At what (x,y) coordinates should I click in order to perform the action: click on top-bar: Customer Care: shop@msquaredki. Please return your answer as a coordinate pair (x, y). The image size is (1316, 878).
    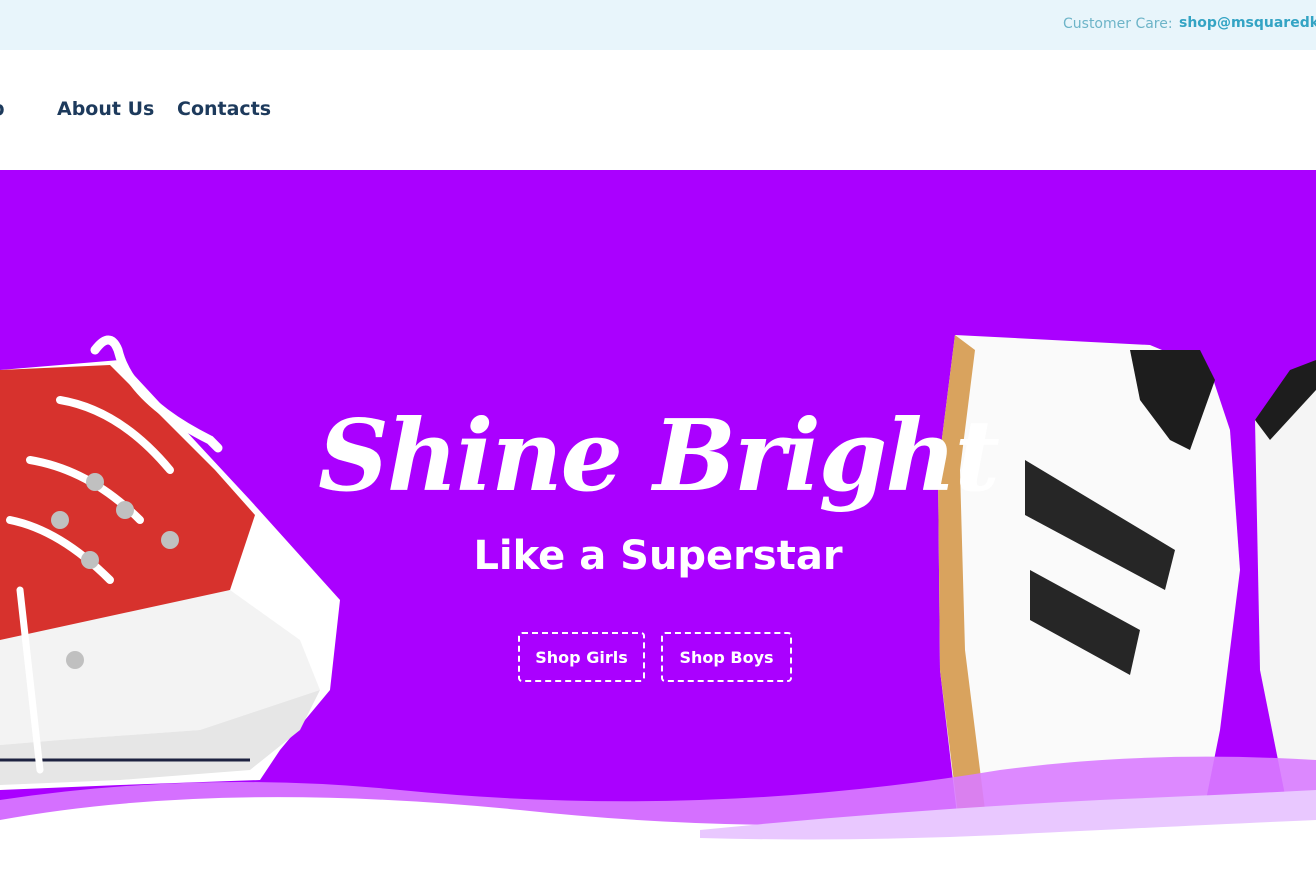
    Looking at the image, I should click on (658, 25).